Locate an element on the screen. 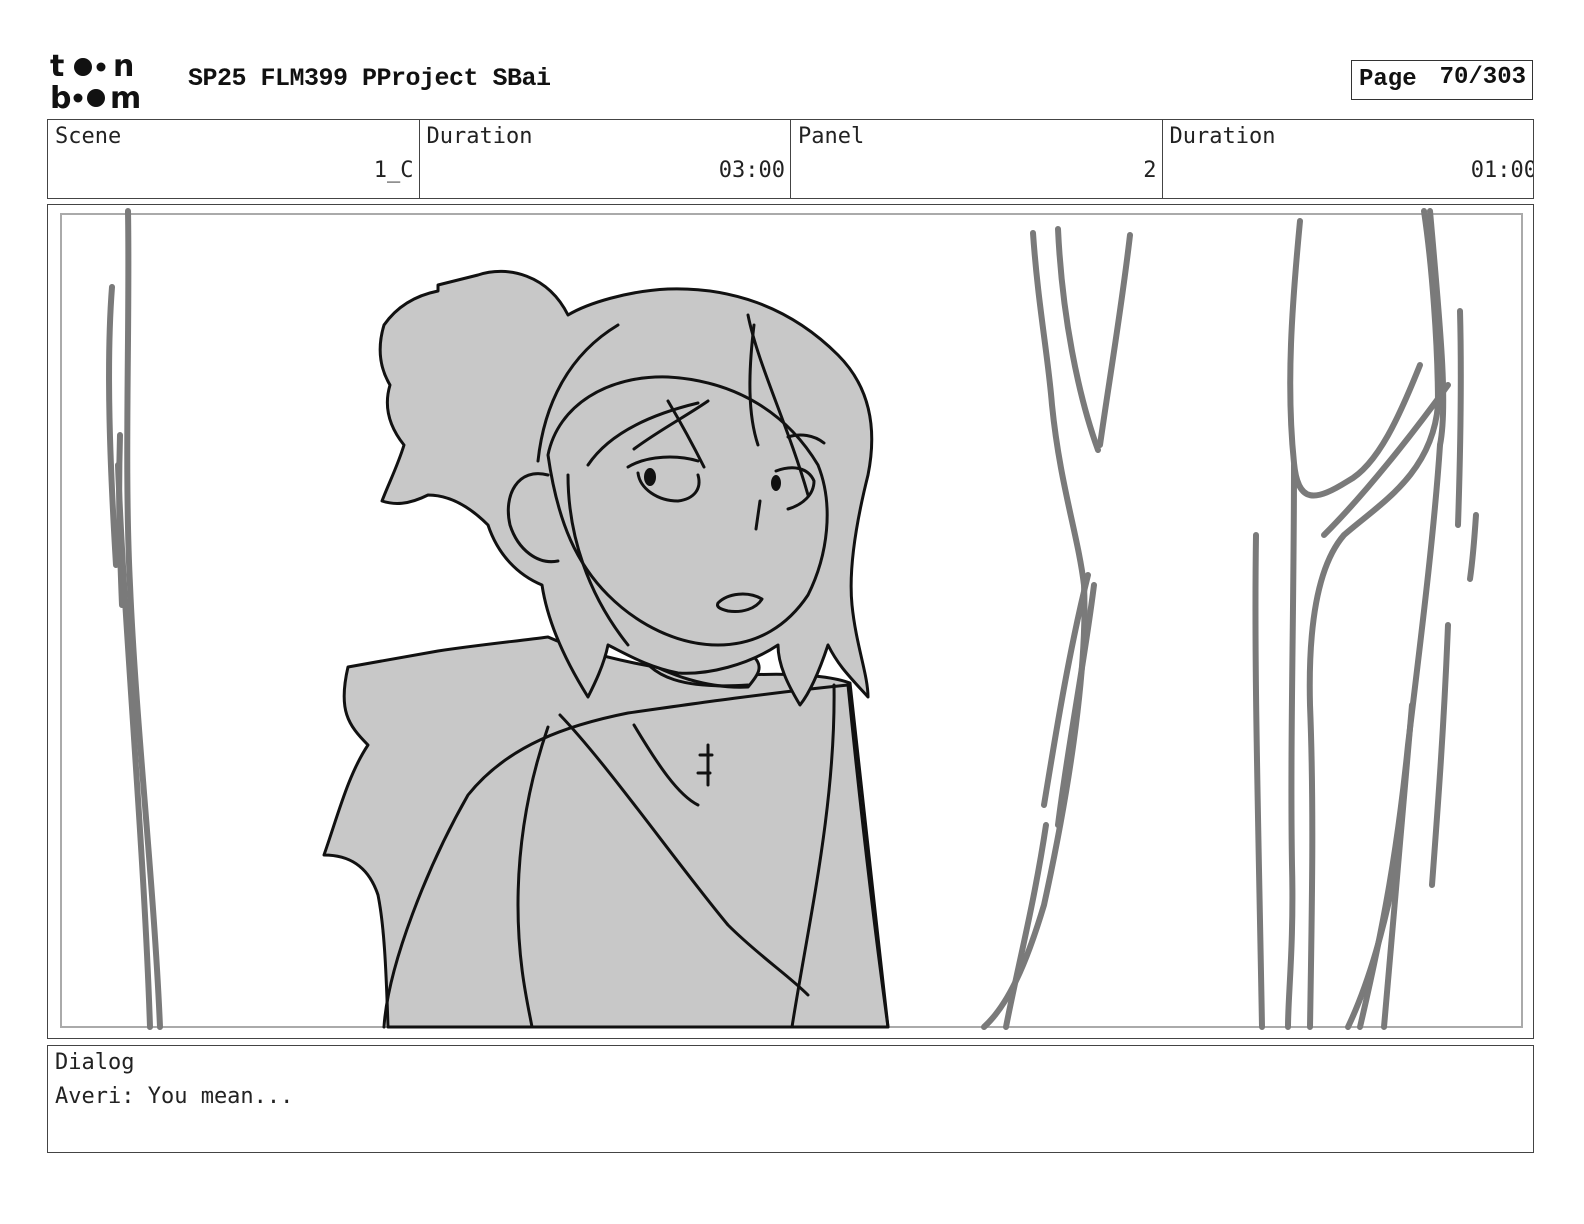  panel-duration-value: 01:00 is located at coordinates (1501, 170).